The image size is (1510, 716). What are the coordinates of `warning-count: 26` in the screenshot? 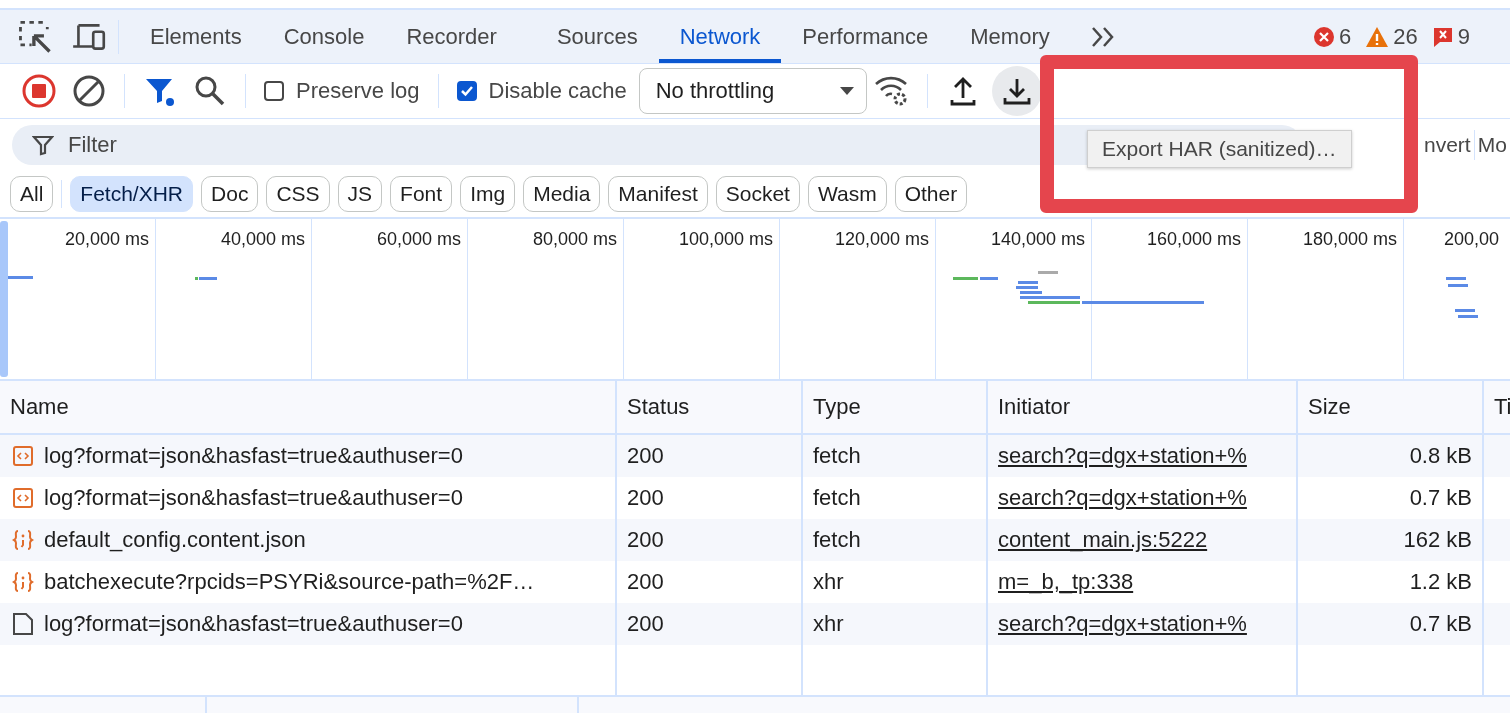 It's located at (1405, 36).